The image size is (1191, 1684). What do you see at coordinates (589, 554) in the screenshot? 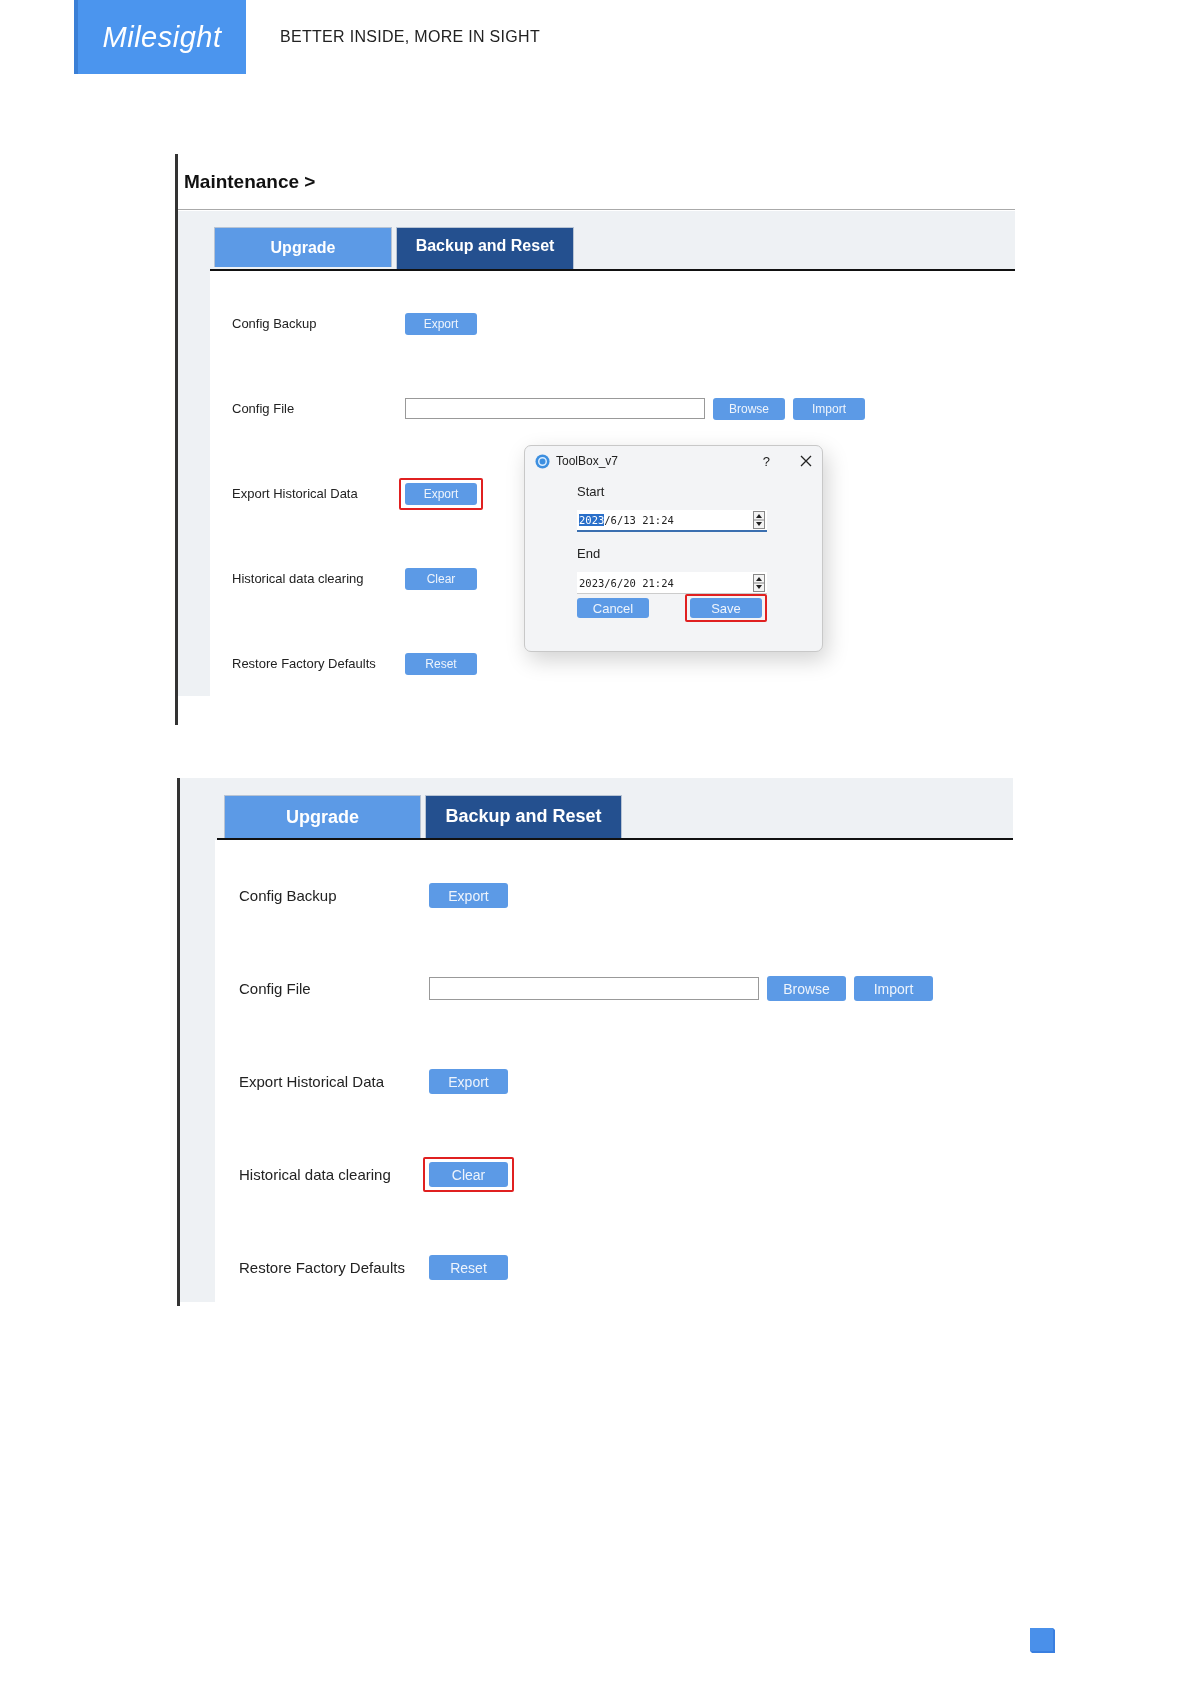
I see `field-label: End` at bounding box center [589, 554].